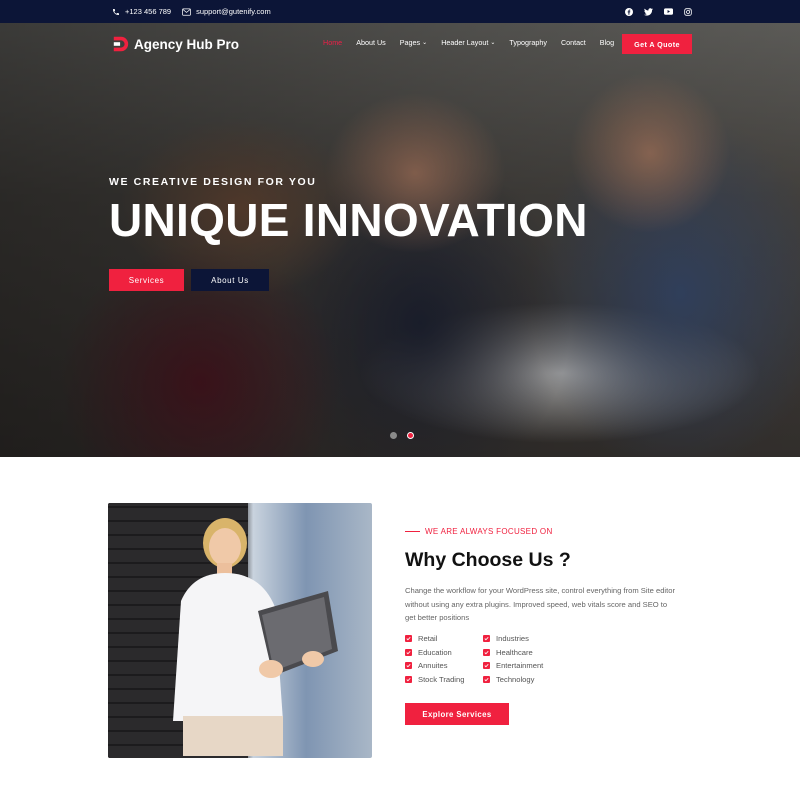 Image resolution: width=800 pixels, height=800 pixels. I want to click on nav-item-typography: Typography, so click(528, 42).